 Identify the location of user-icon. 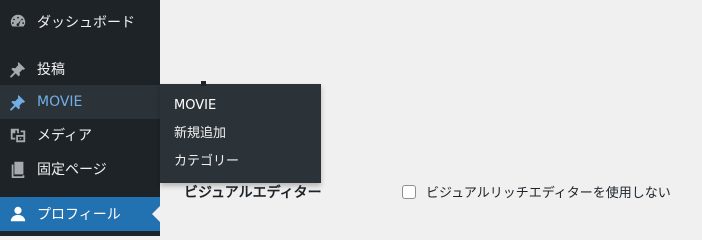
(18, 214).